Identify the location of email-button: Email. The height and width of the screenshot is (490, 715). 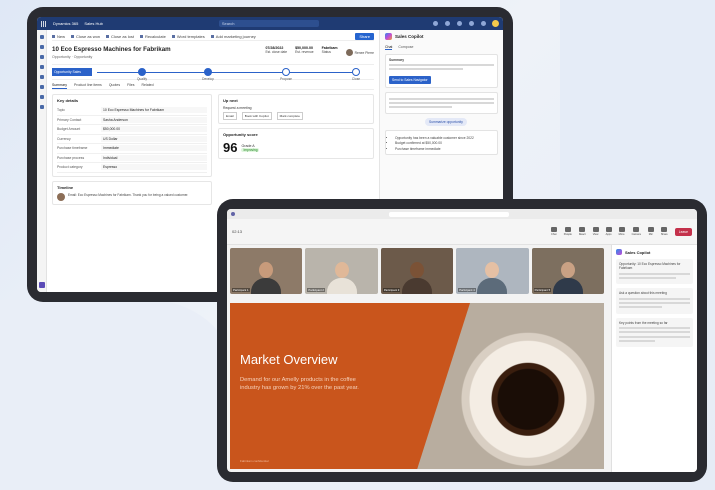
(230, 116).